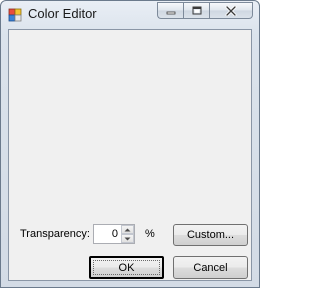 This screenshot has width=320, height=288. I want to click on ok-button: OK, so click(126, 267).